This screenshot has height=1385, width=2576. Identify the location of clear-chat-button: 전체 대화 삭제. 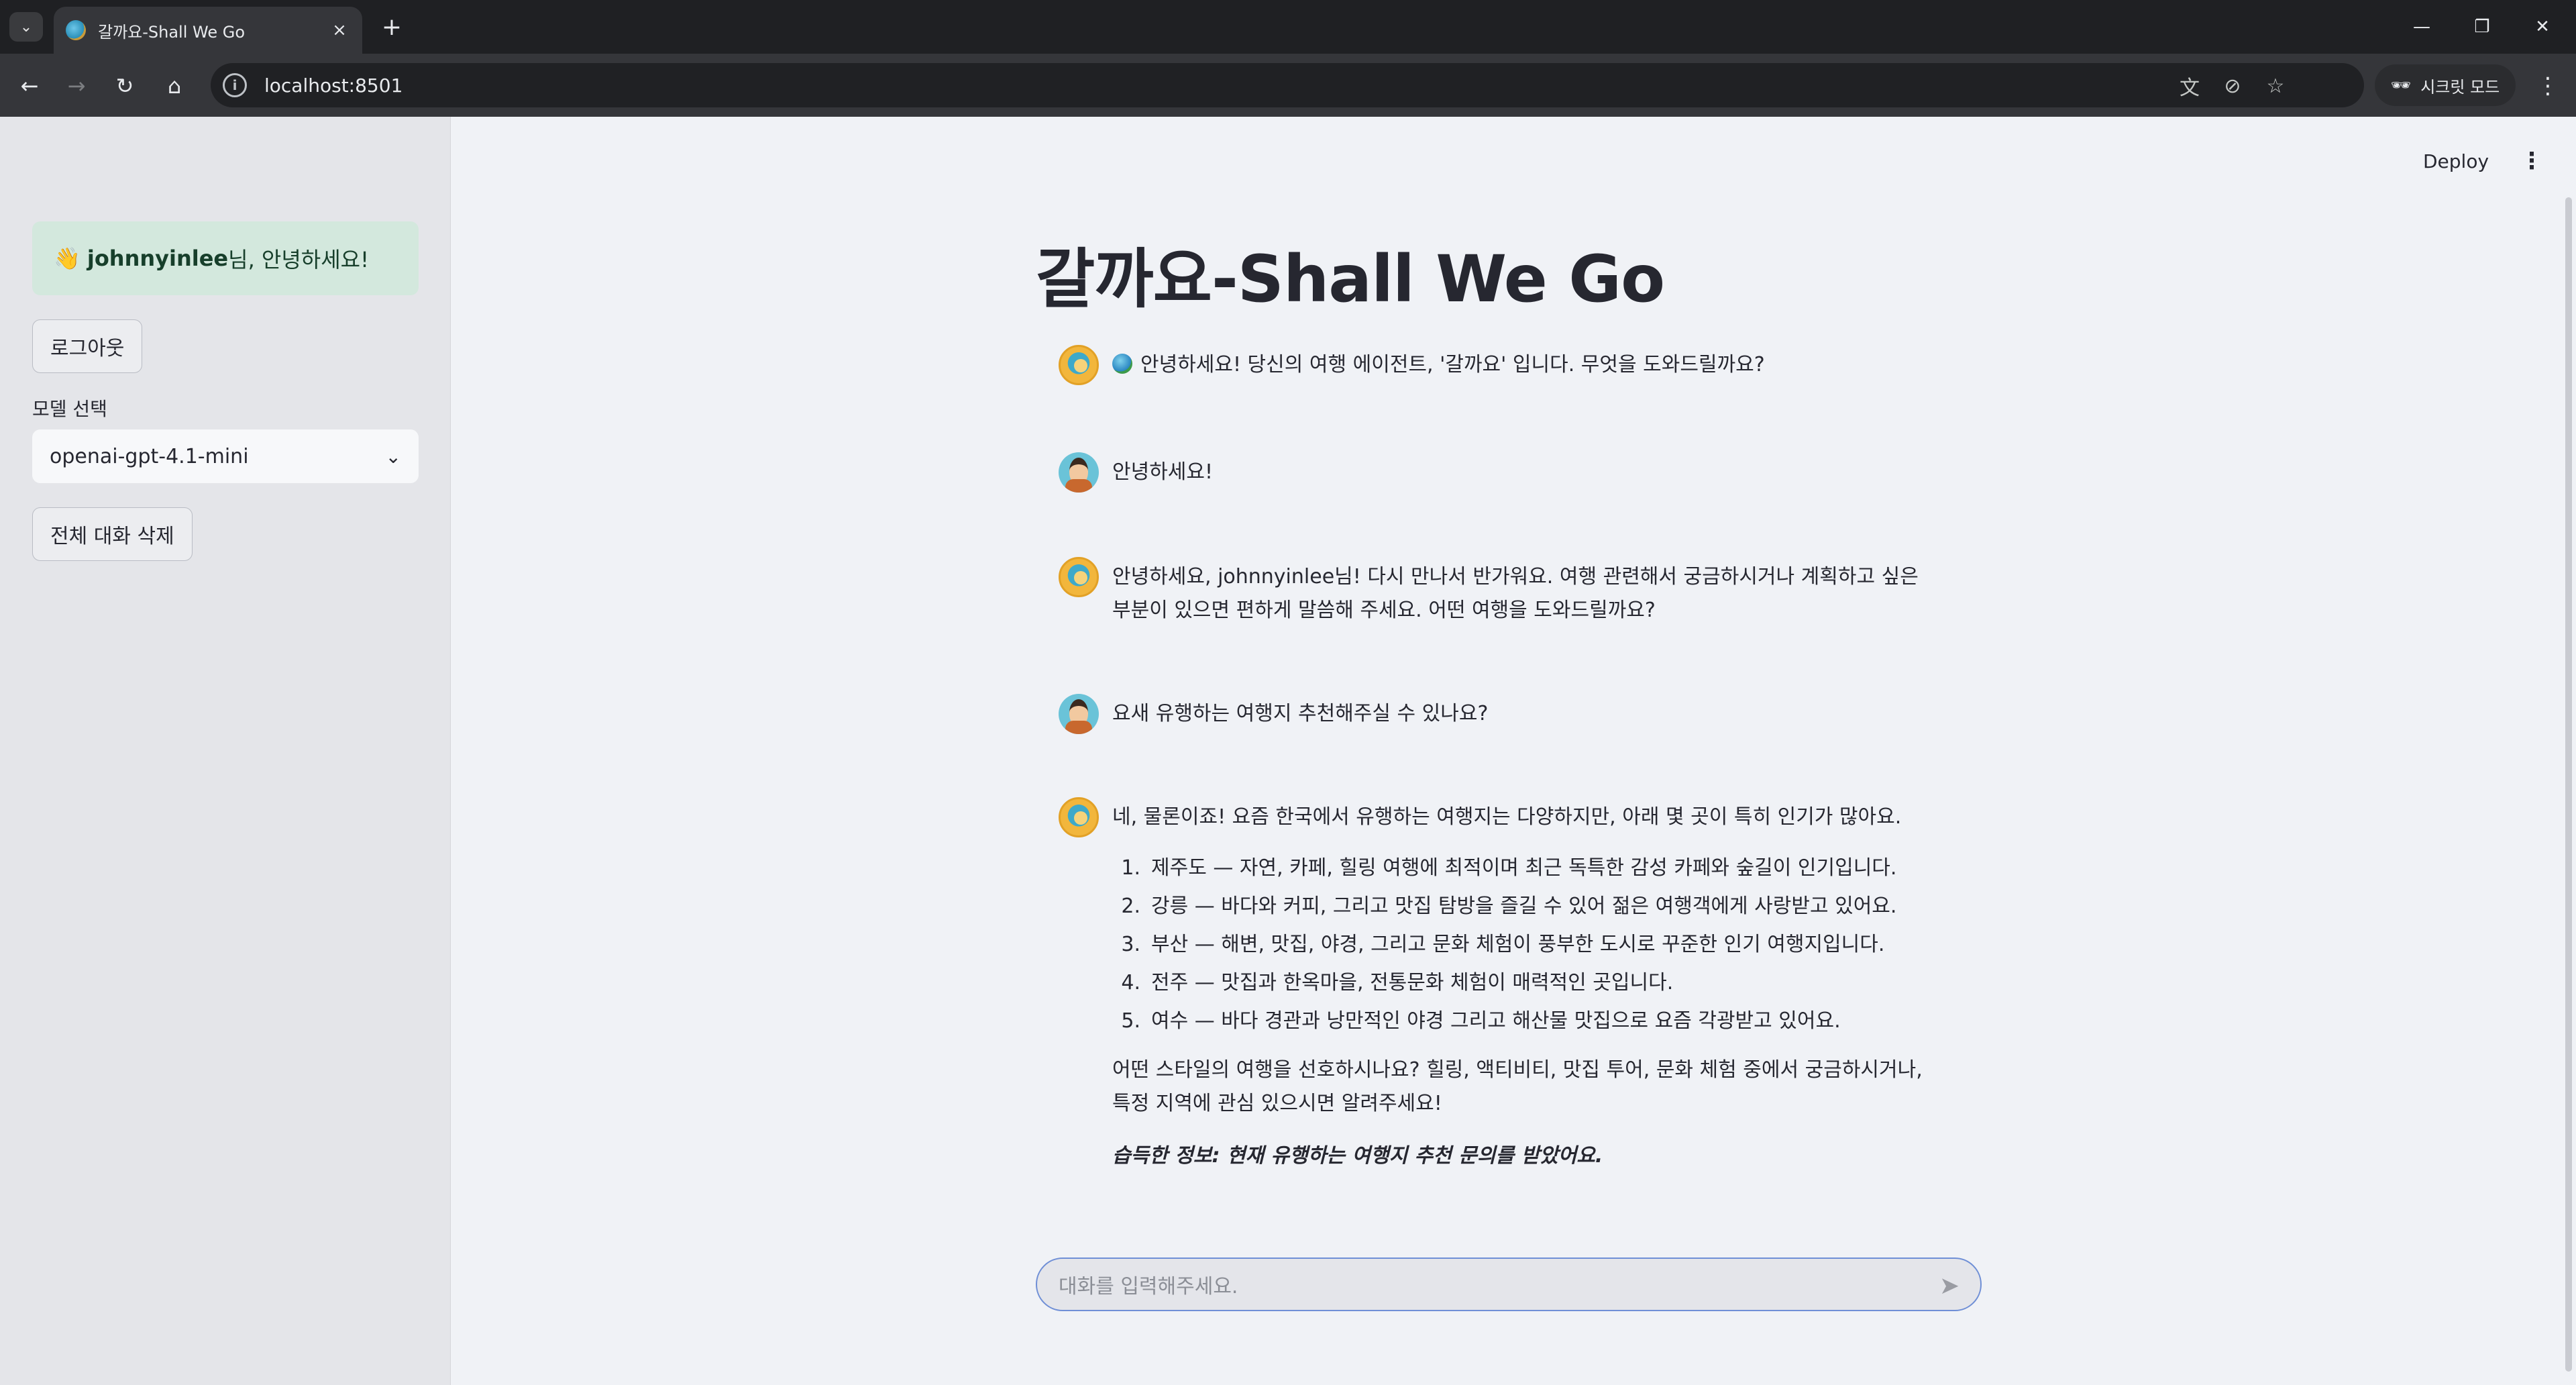
(112, 534).